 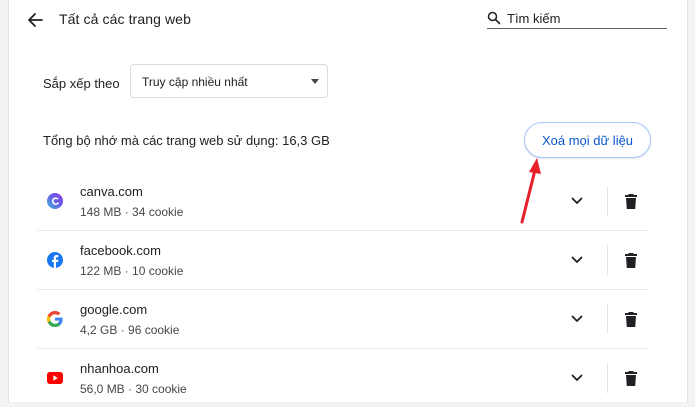 I want to click on site-row-canva: canva.com 148 MB · 34 cookie, so click(x=343, y=201).